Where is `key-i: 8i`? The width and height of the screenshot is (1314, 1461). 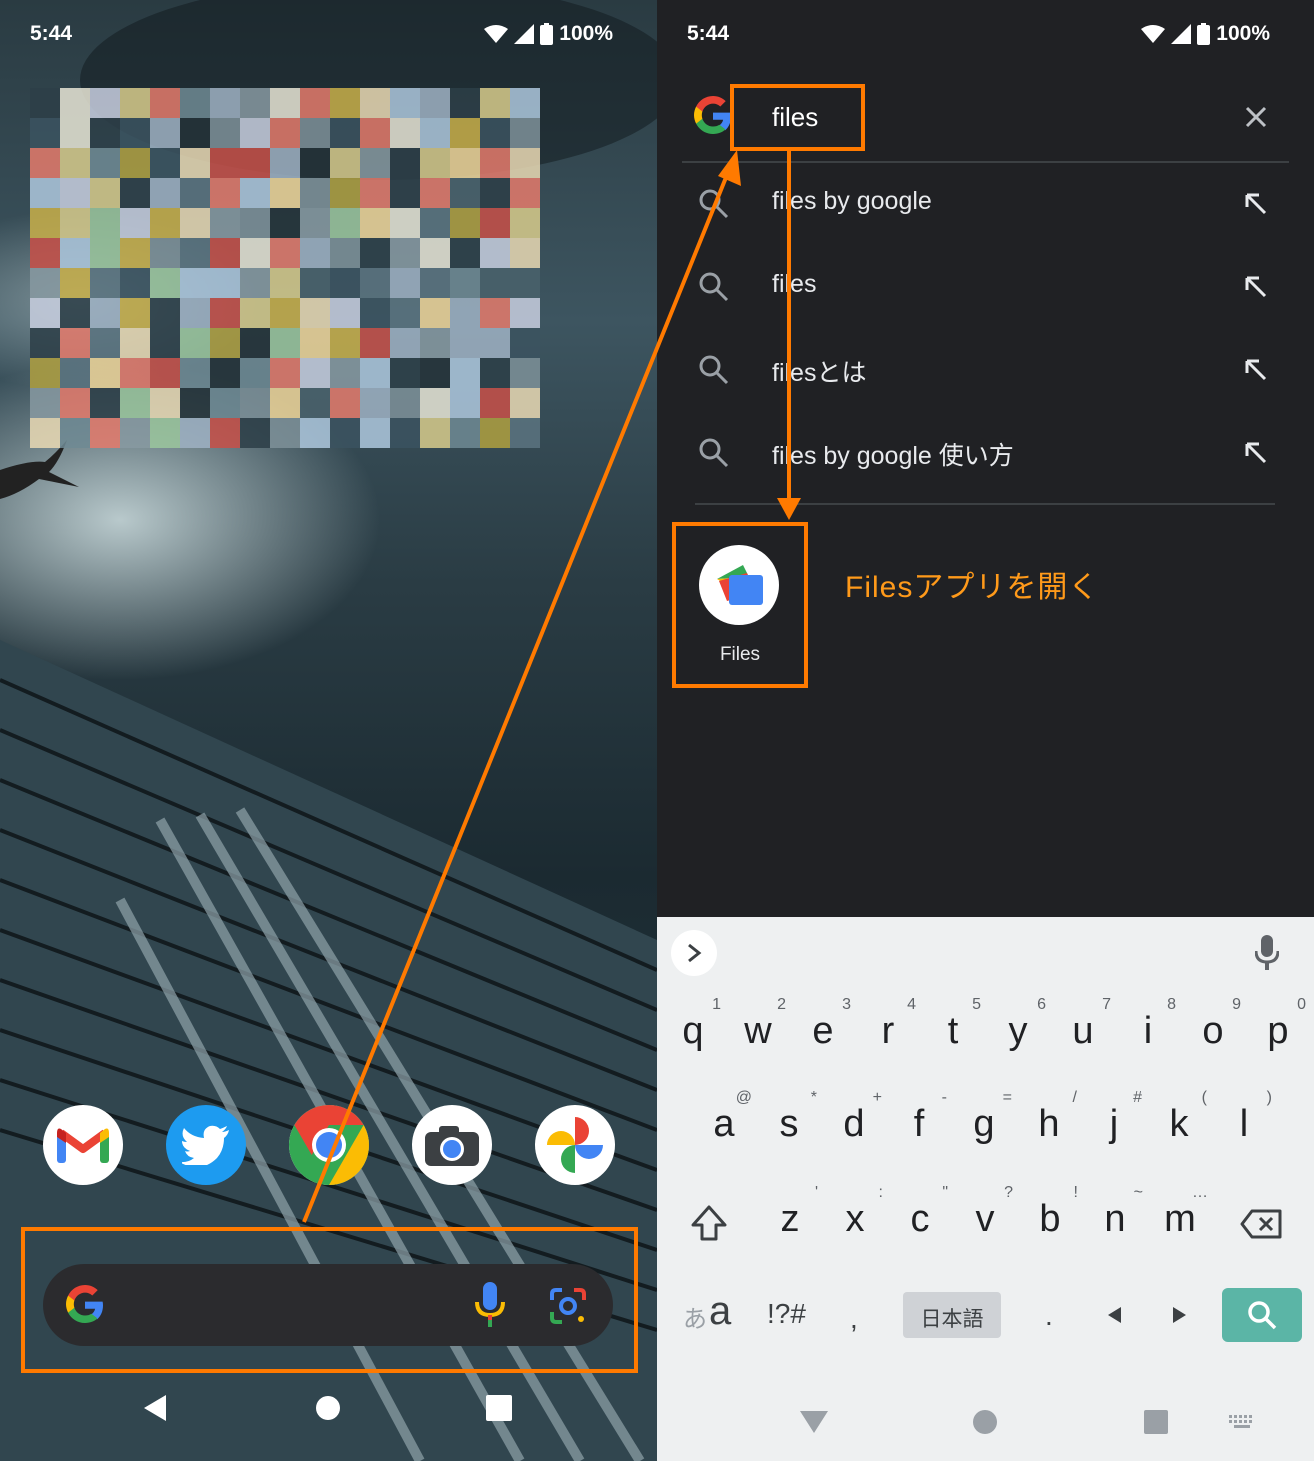 key-i: 8i is located at coordinates (1148, 1039).